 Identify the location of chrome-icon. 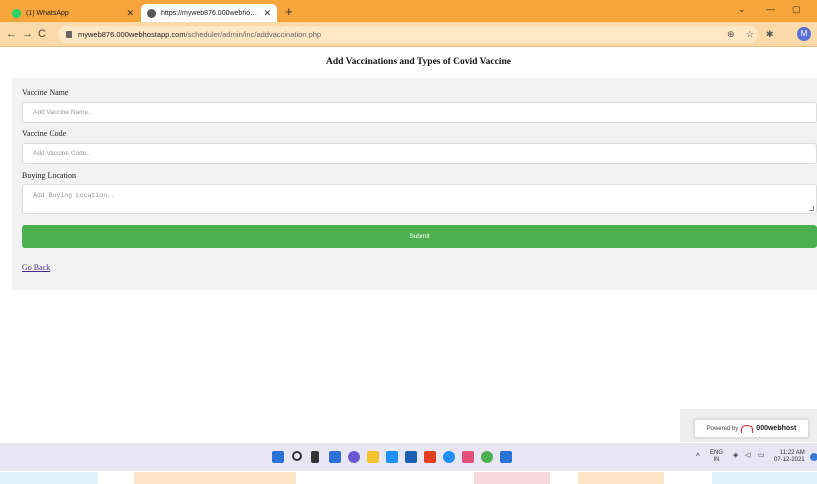
(487, 457).